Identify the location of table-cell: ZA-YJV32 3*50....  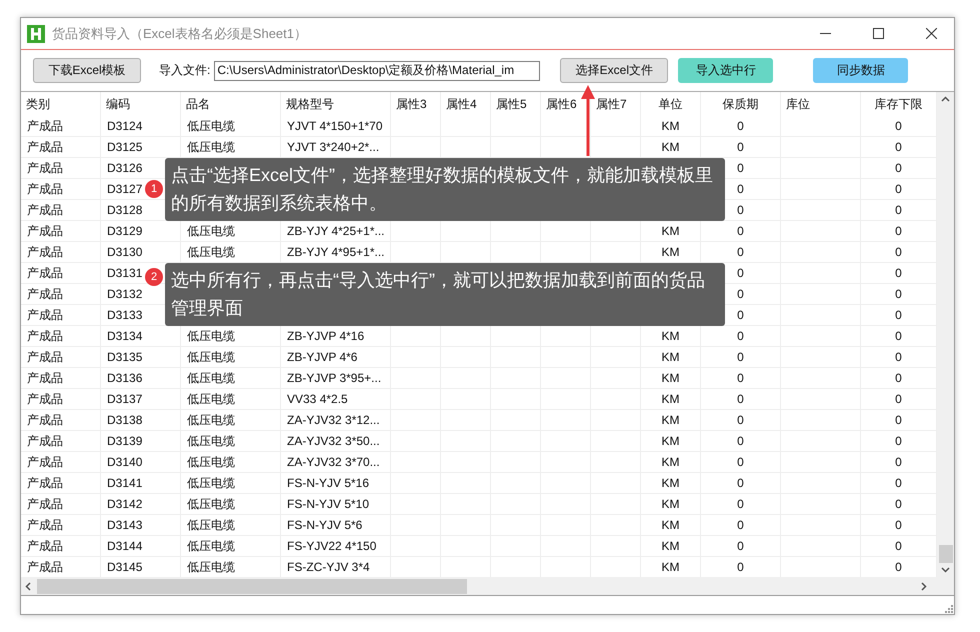
(333, 441).